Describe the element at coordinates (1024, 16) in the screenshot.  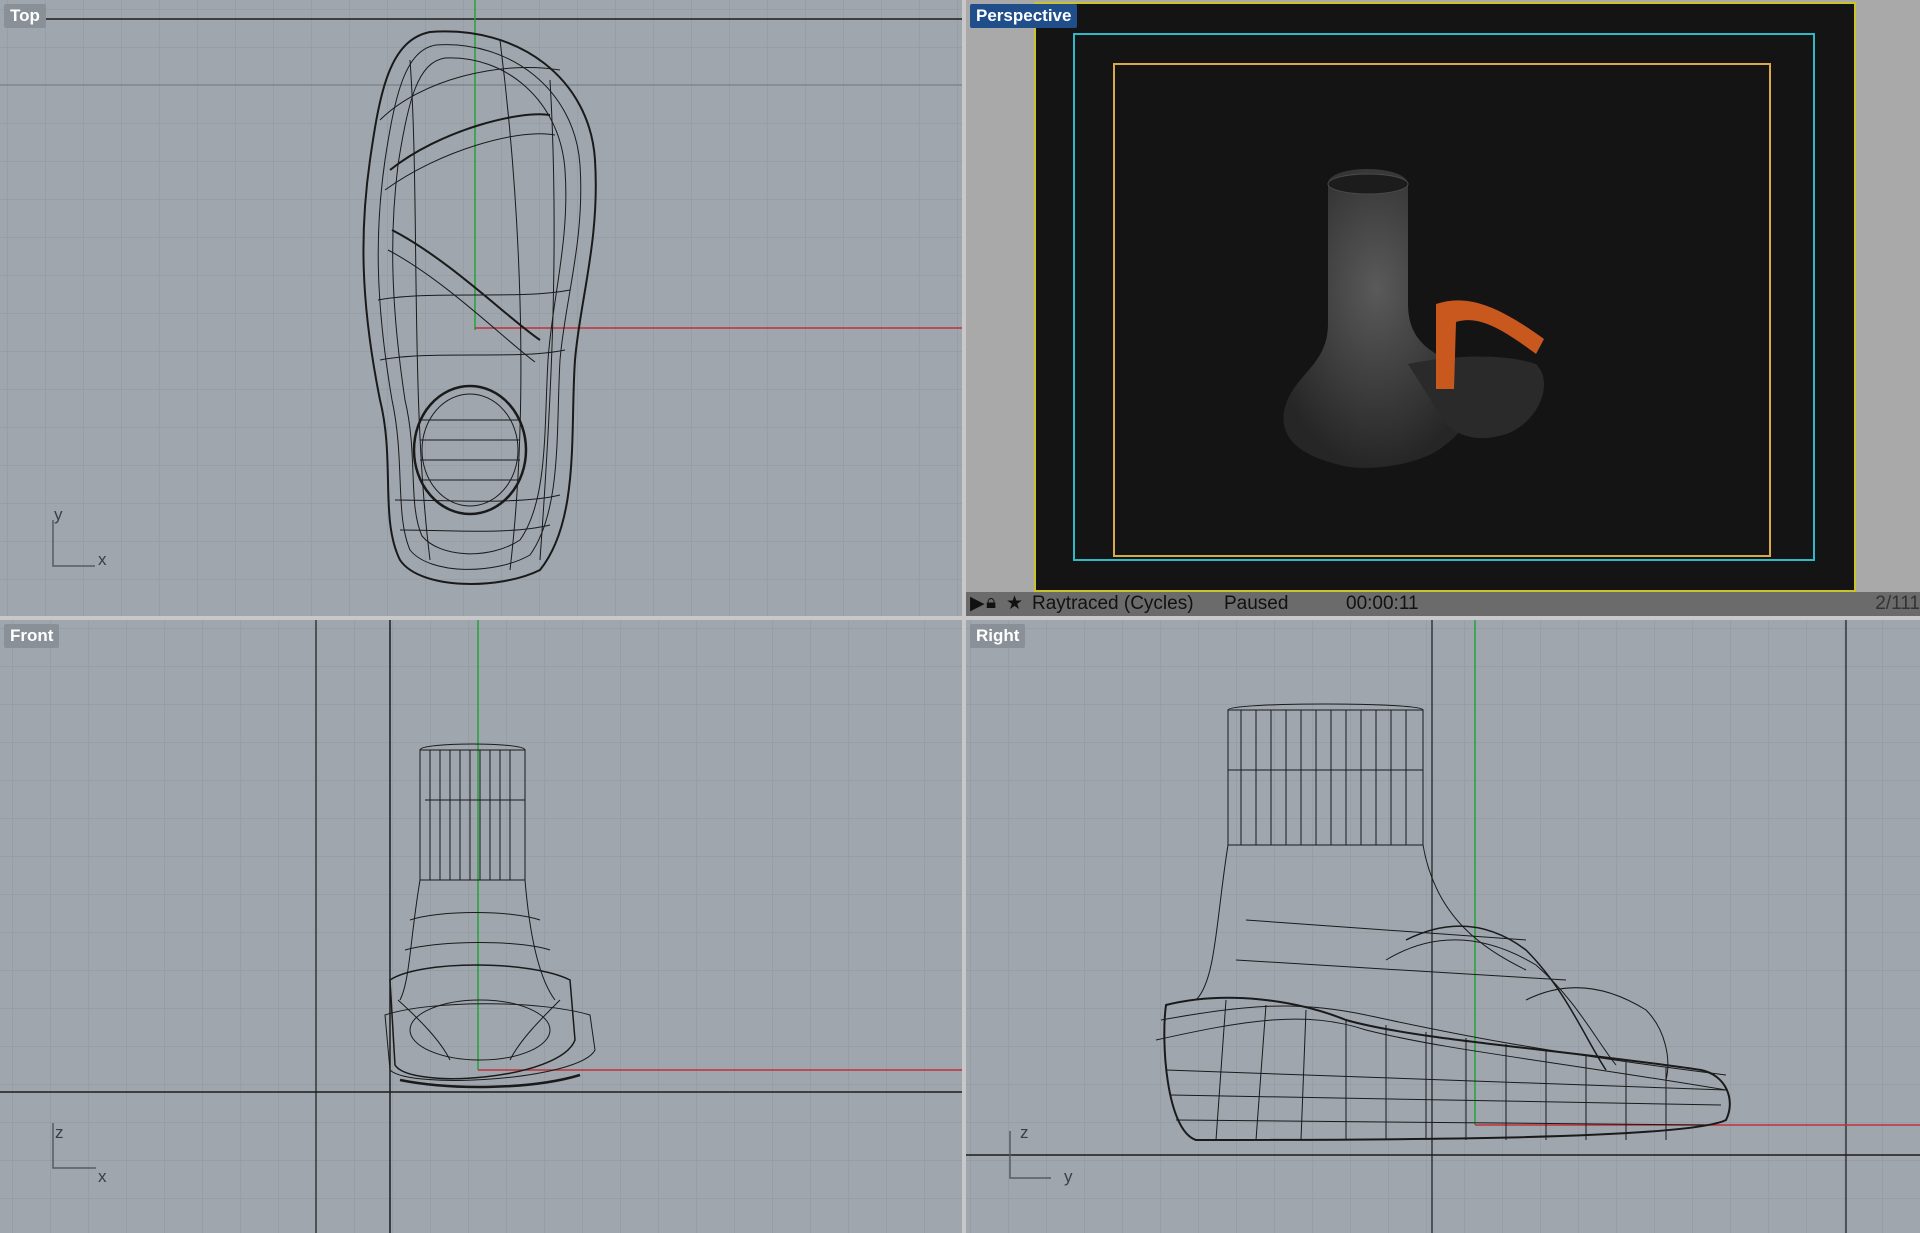
I see `viewport-label-perspective: Perspective` at that location.